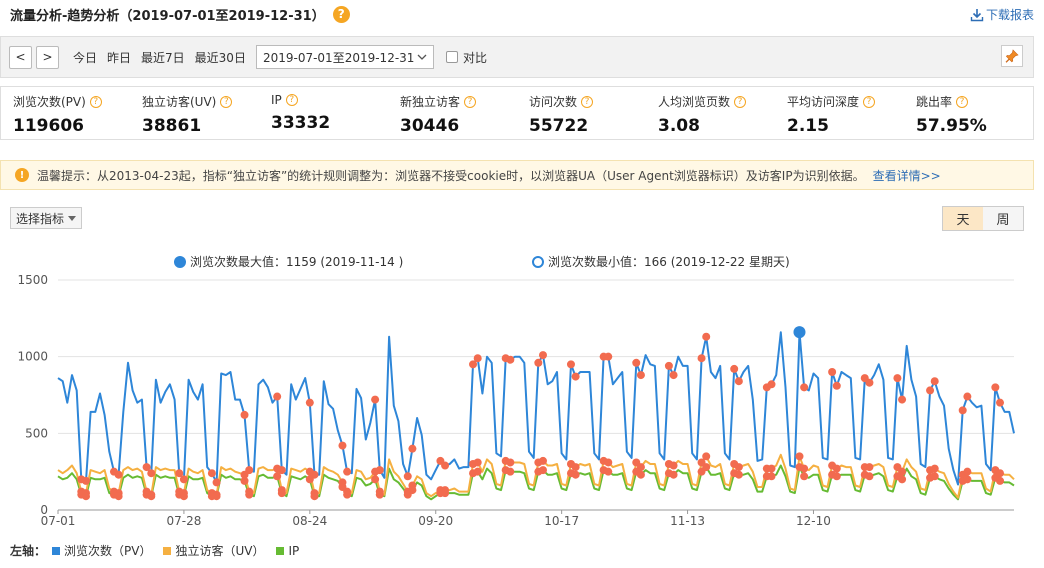 Image resolution: width=1044 pixels, height=568 pixels. What do you see at coordinates (422, 57) in the screenshot?
I see `chevron-down-icon` at bounding box center [422, 57].